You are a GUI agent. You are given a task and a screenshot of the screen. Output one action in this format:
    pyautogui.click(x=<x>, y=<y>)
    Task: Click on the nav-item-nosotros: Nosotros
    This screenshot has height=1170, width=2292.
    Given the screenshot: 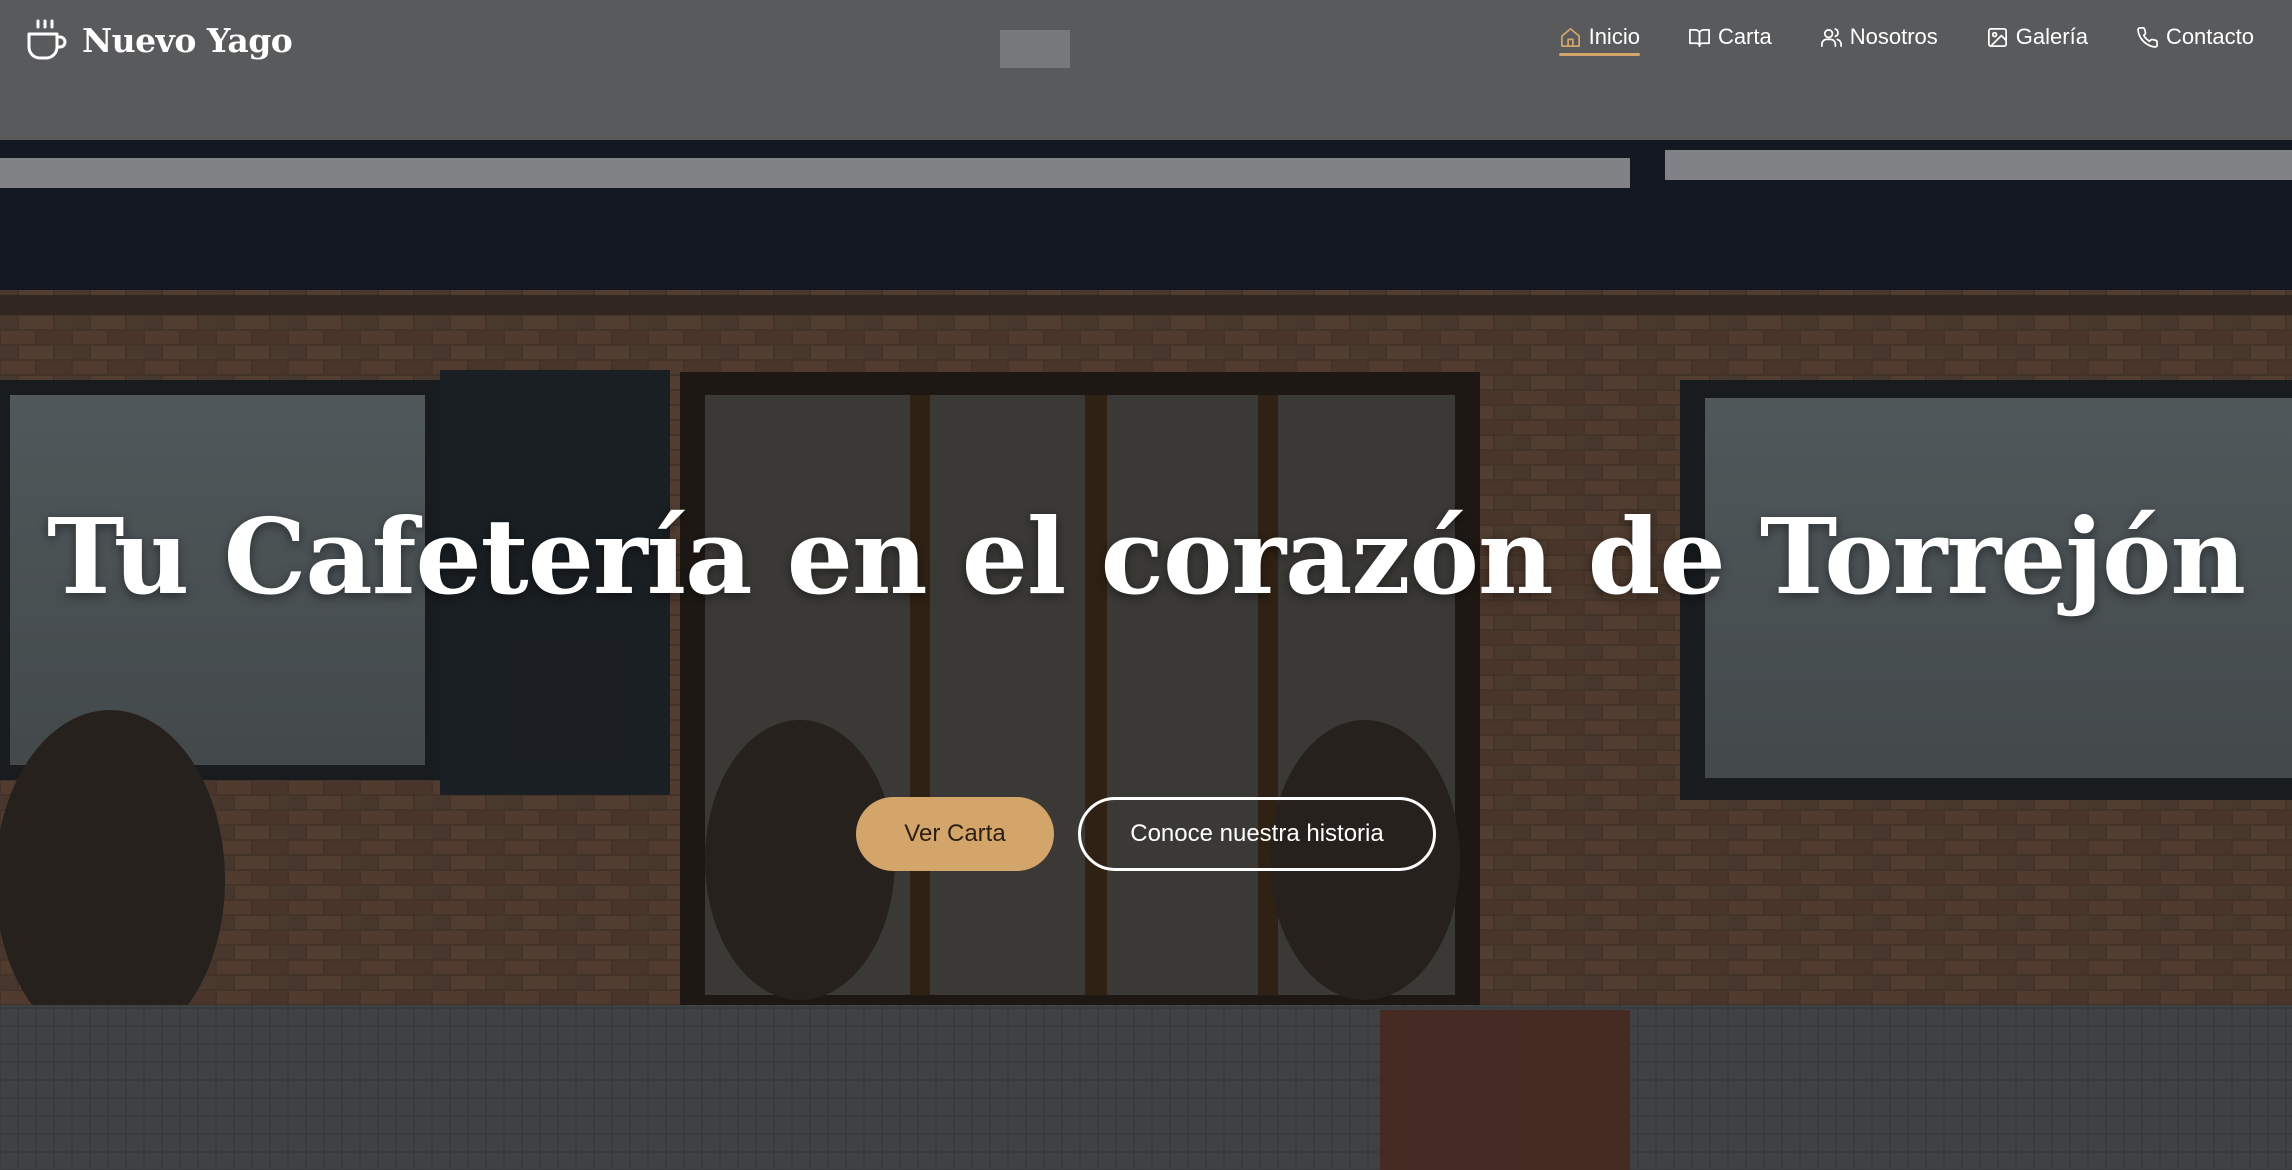 What is the action you would take?
    pyautogui.click(x=1879, y=40)
    